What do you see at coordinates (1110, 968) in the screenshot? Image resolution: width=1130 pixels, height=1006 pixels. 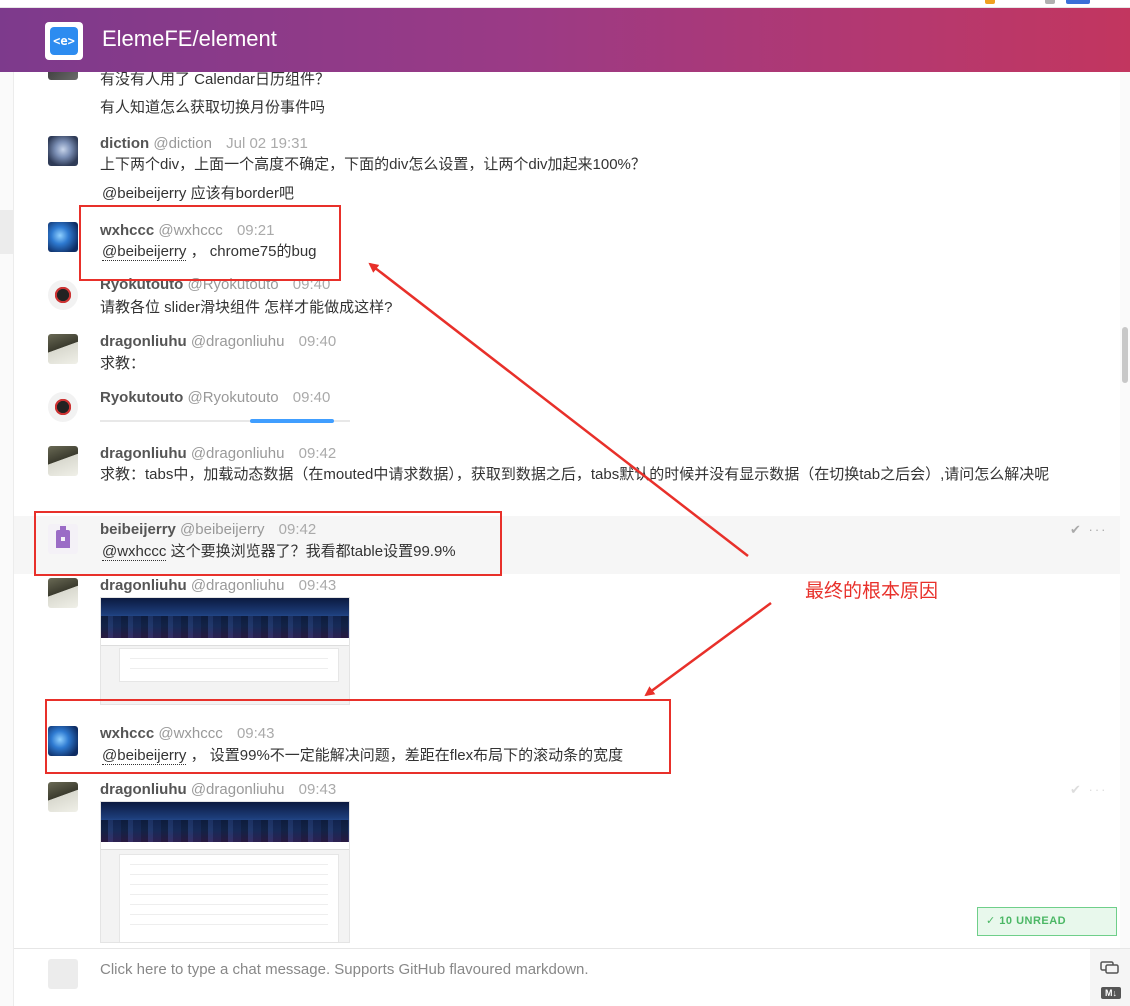 I see `chat-bubble-icon` at bounding box center [1110, 968].